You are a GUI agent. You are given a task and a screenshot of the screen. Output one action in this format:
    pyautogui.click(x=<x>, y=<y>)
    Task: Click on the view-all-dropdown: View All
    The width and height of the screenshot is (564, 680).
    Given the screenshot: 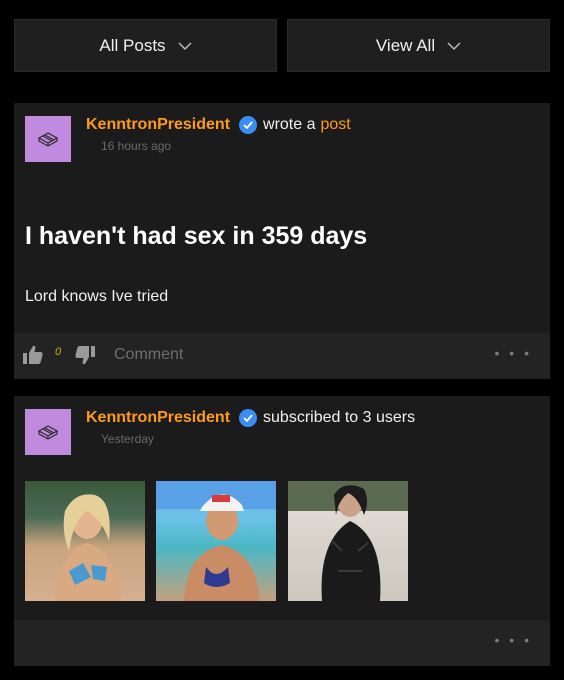 What is the action you would take?
    pyautogui.click(x=418, y=45)
    